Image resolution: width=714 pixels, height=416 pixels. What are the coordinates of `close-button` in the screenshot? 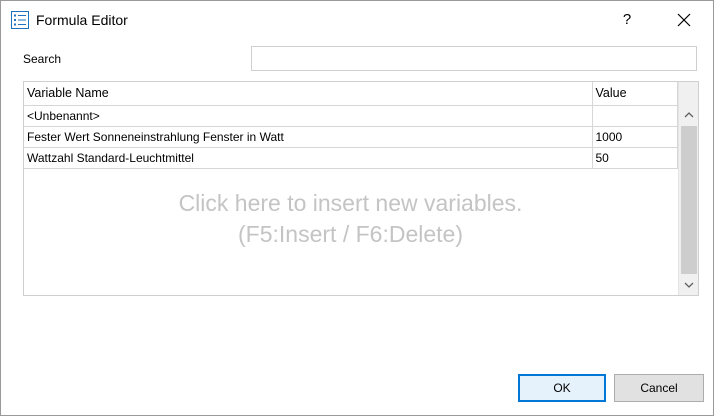 It's located at (684, 20).